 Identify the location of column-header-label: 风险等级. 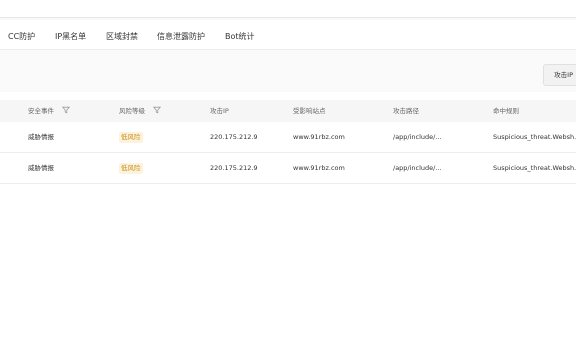
(132, 111).